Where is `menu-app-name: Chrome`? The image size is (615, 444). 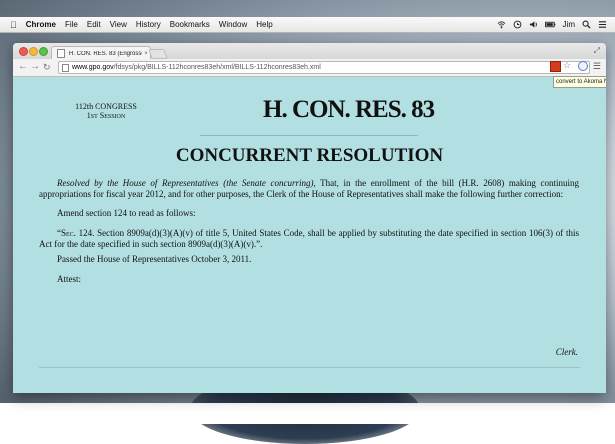
menu-app-name: Chrome is located at coordinates (41, 24).